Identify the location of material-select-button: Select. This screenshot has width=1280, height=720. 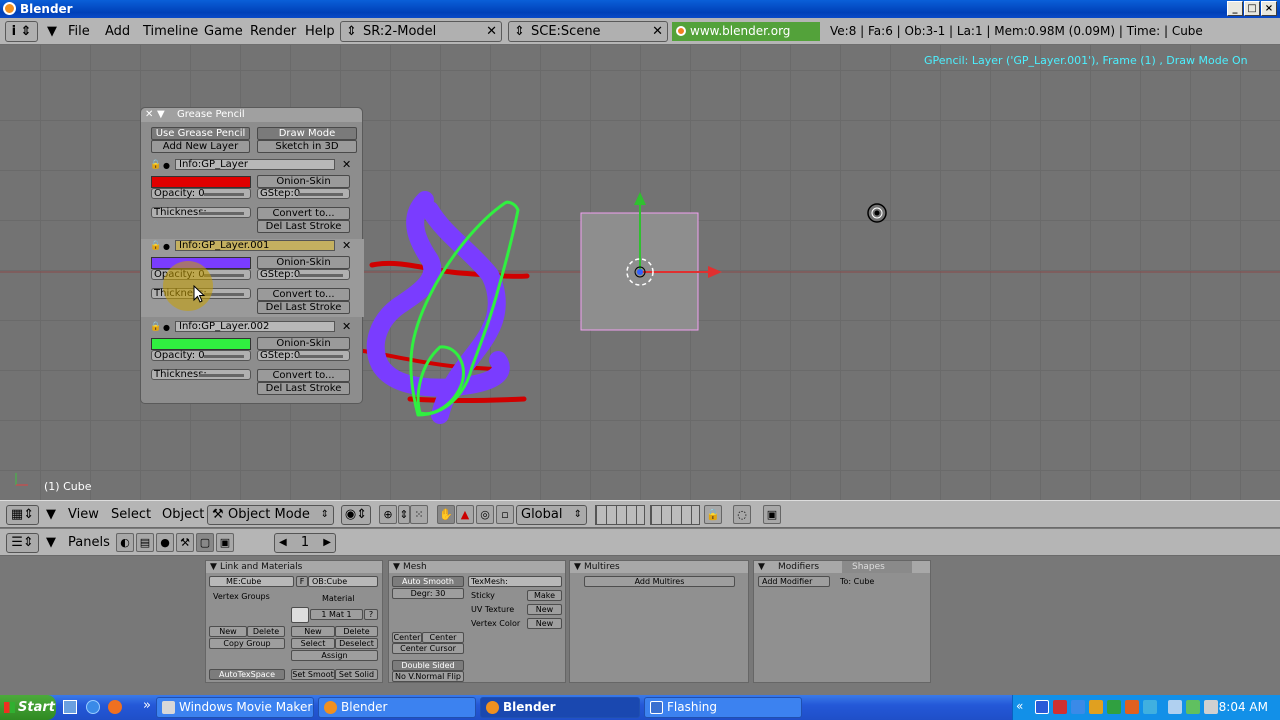
(313, 643).